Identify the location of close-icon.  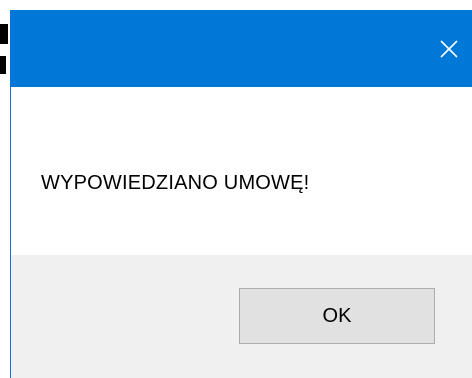
(449, 48).